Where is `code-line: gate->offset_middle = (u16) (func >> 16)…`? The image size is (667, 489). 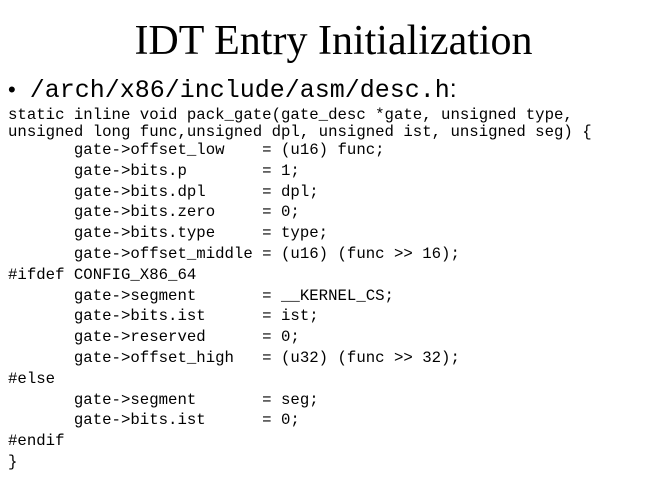 code-line: gate->offset_middle = (u16) (func >> 16)… is located at coordinates (234, 253).